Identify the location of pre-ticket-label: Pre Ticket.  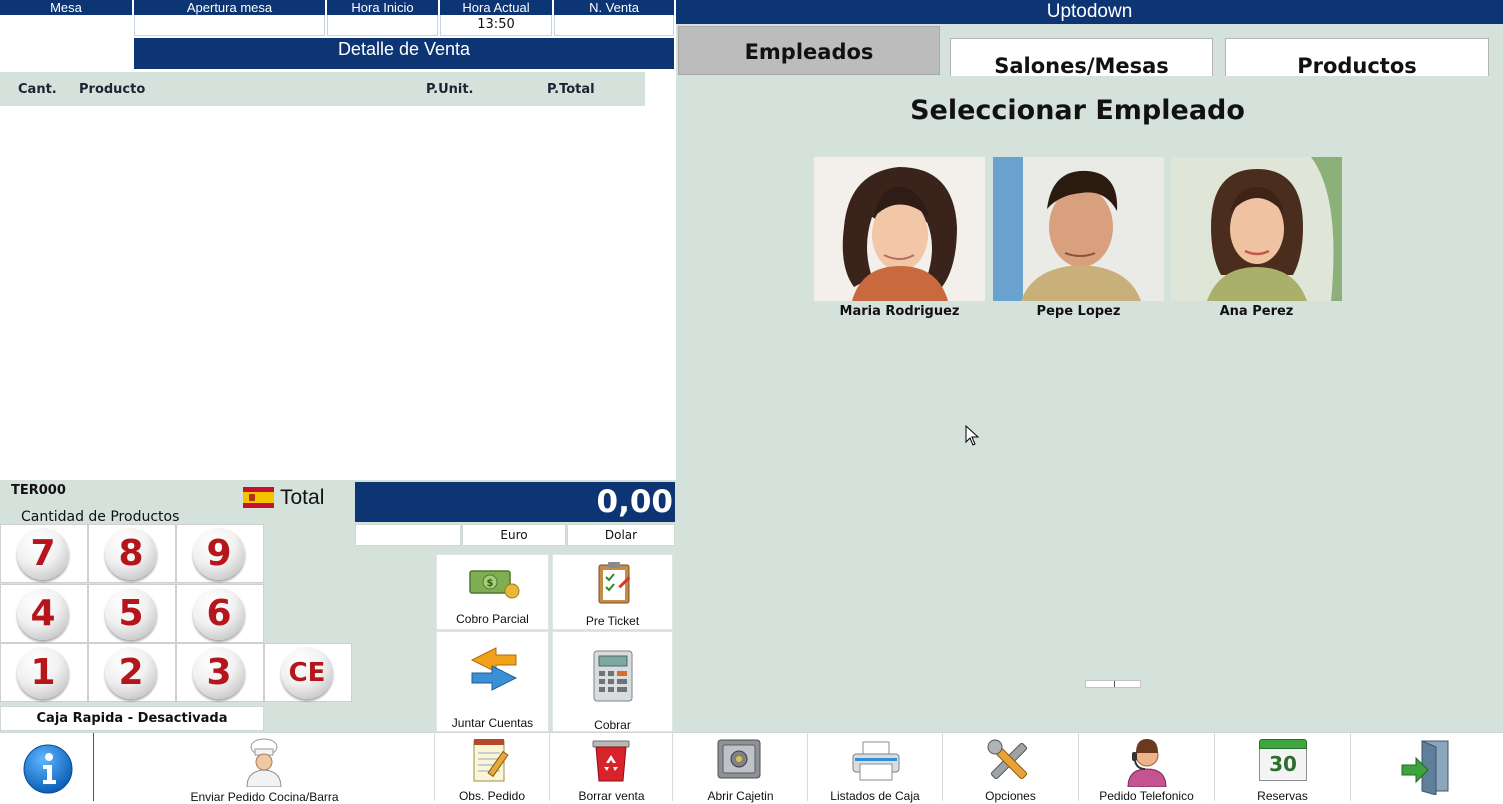
(612, 621).